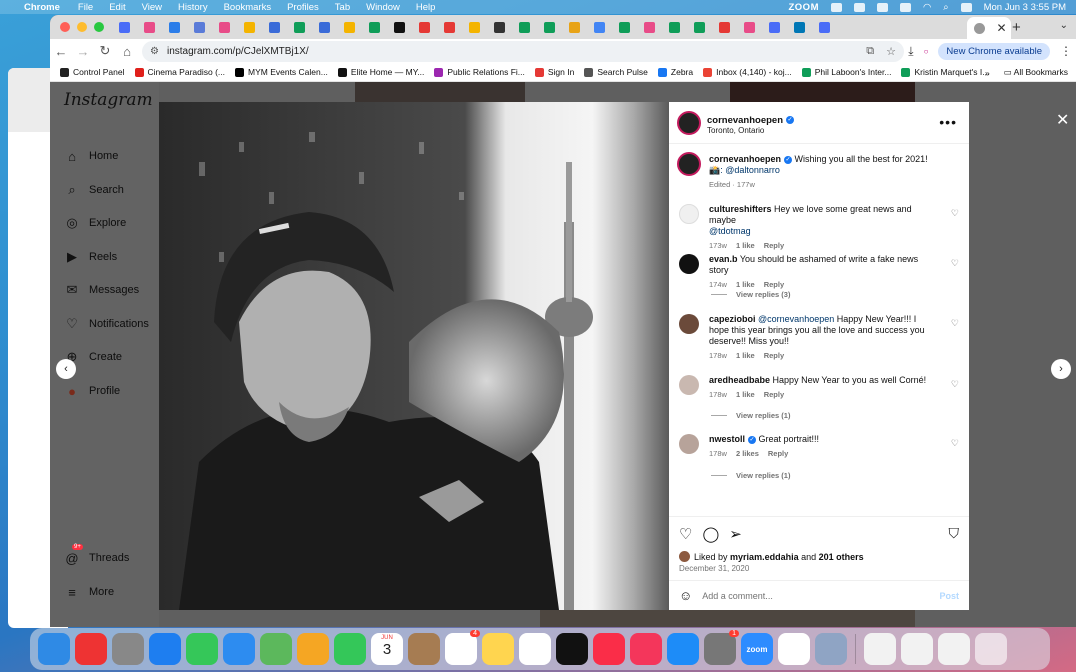  What do you see at coordinates (99, 27) in the screenshot?
I see `maximize-window-button` at bounding box center [99, 27].